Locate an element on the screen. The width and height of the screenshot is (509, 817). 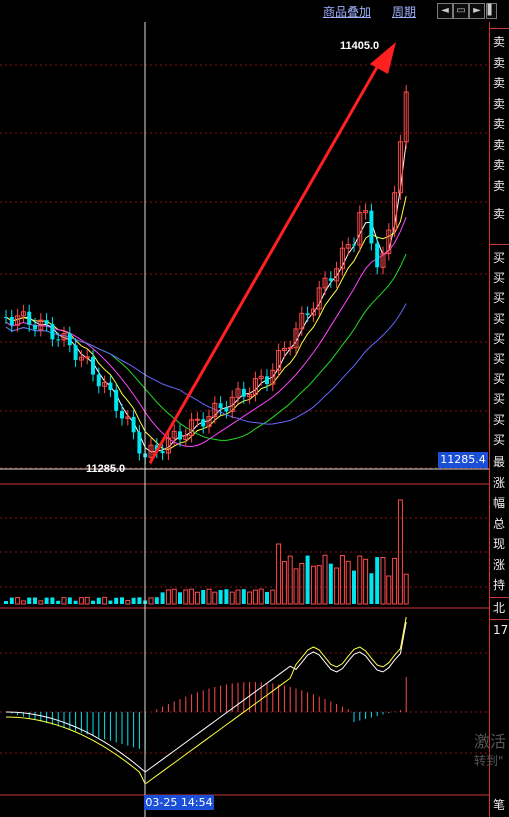
crosshair-time-box: 03-25 14:54 is located at coordinates (179, 802).